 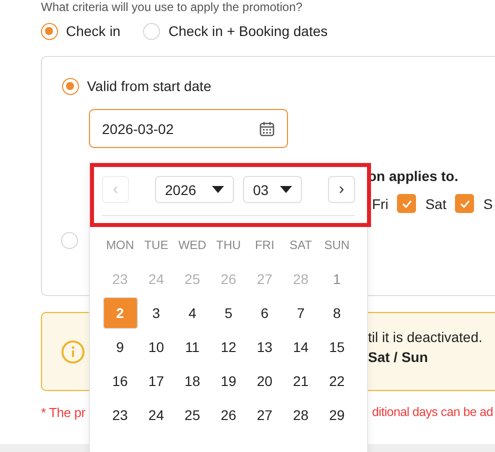 What do you see at coordinates (156, 313) in the screenshot?
I see `calendar-day: 3` at bounding box center [156, 313].